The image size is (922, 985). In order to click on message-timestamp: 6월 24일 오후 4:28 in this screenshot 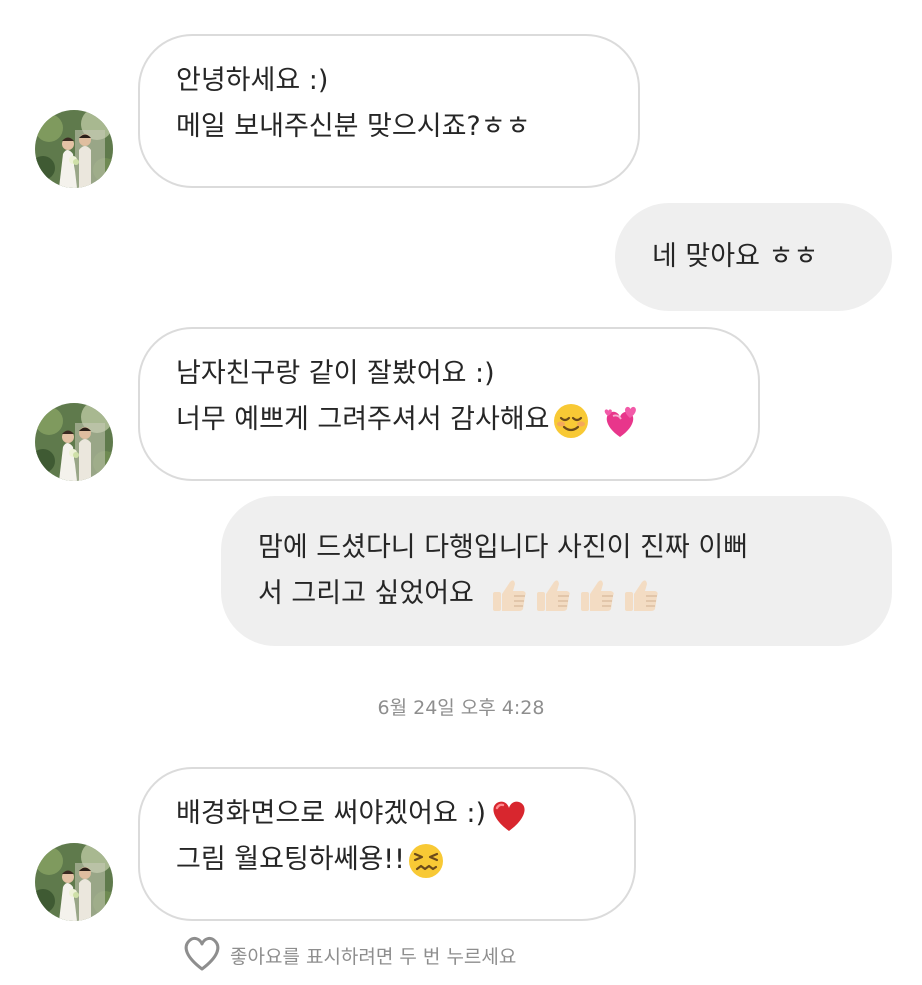, I will do `click(461, 708)`.